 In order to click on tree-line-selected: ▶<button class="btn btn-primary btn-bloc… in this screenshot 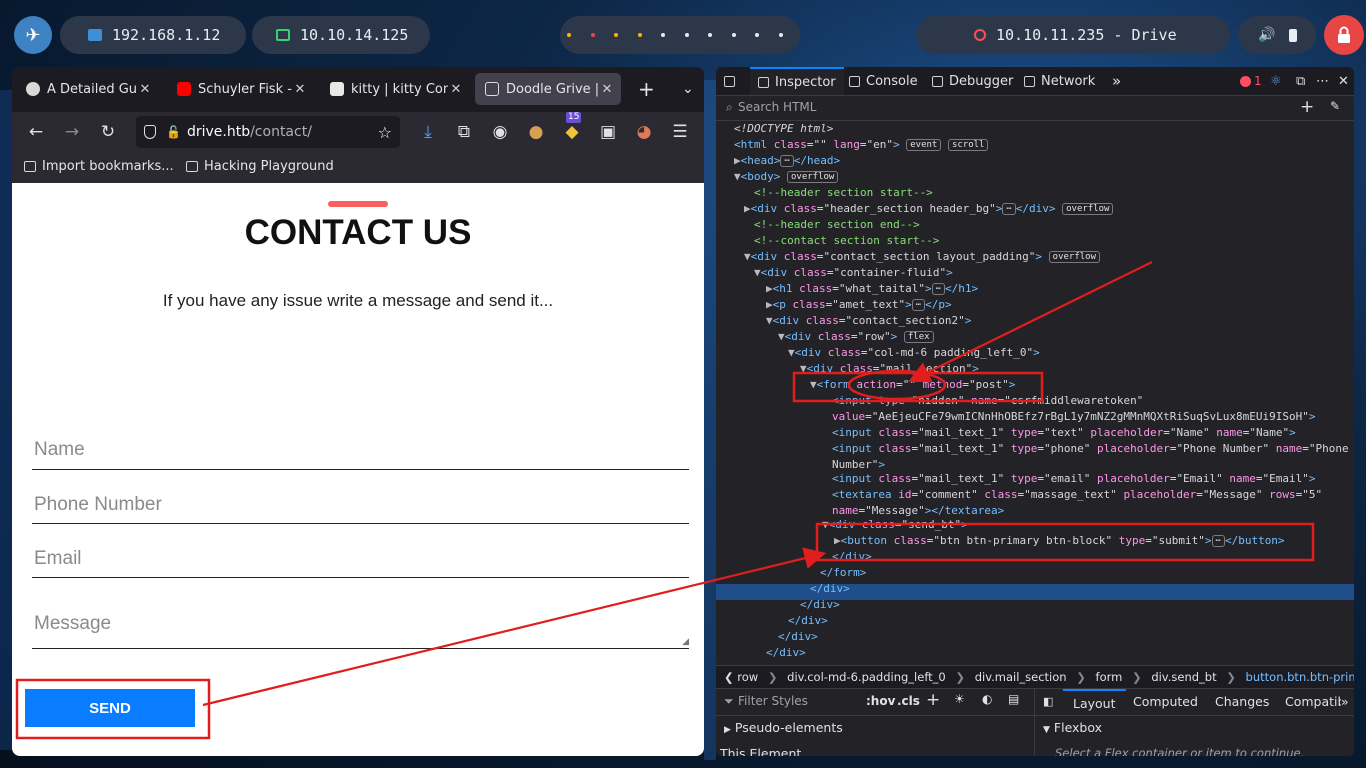, I will do `click(1059, 541)`.